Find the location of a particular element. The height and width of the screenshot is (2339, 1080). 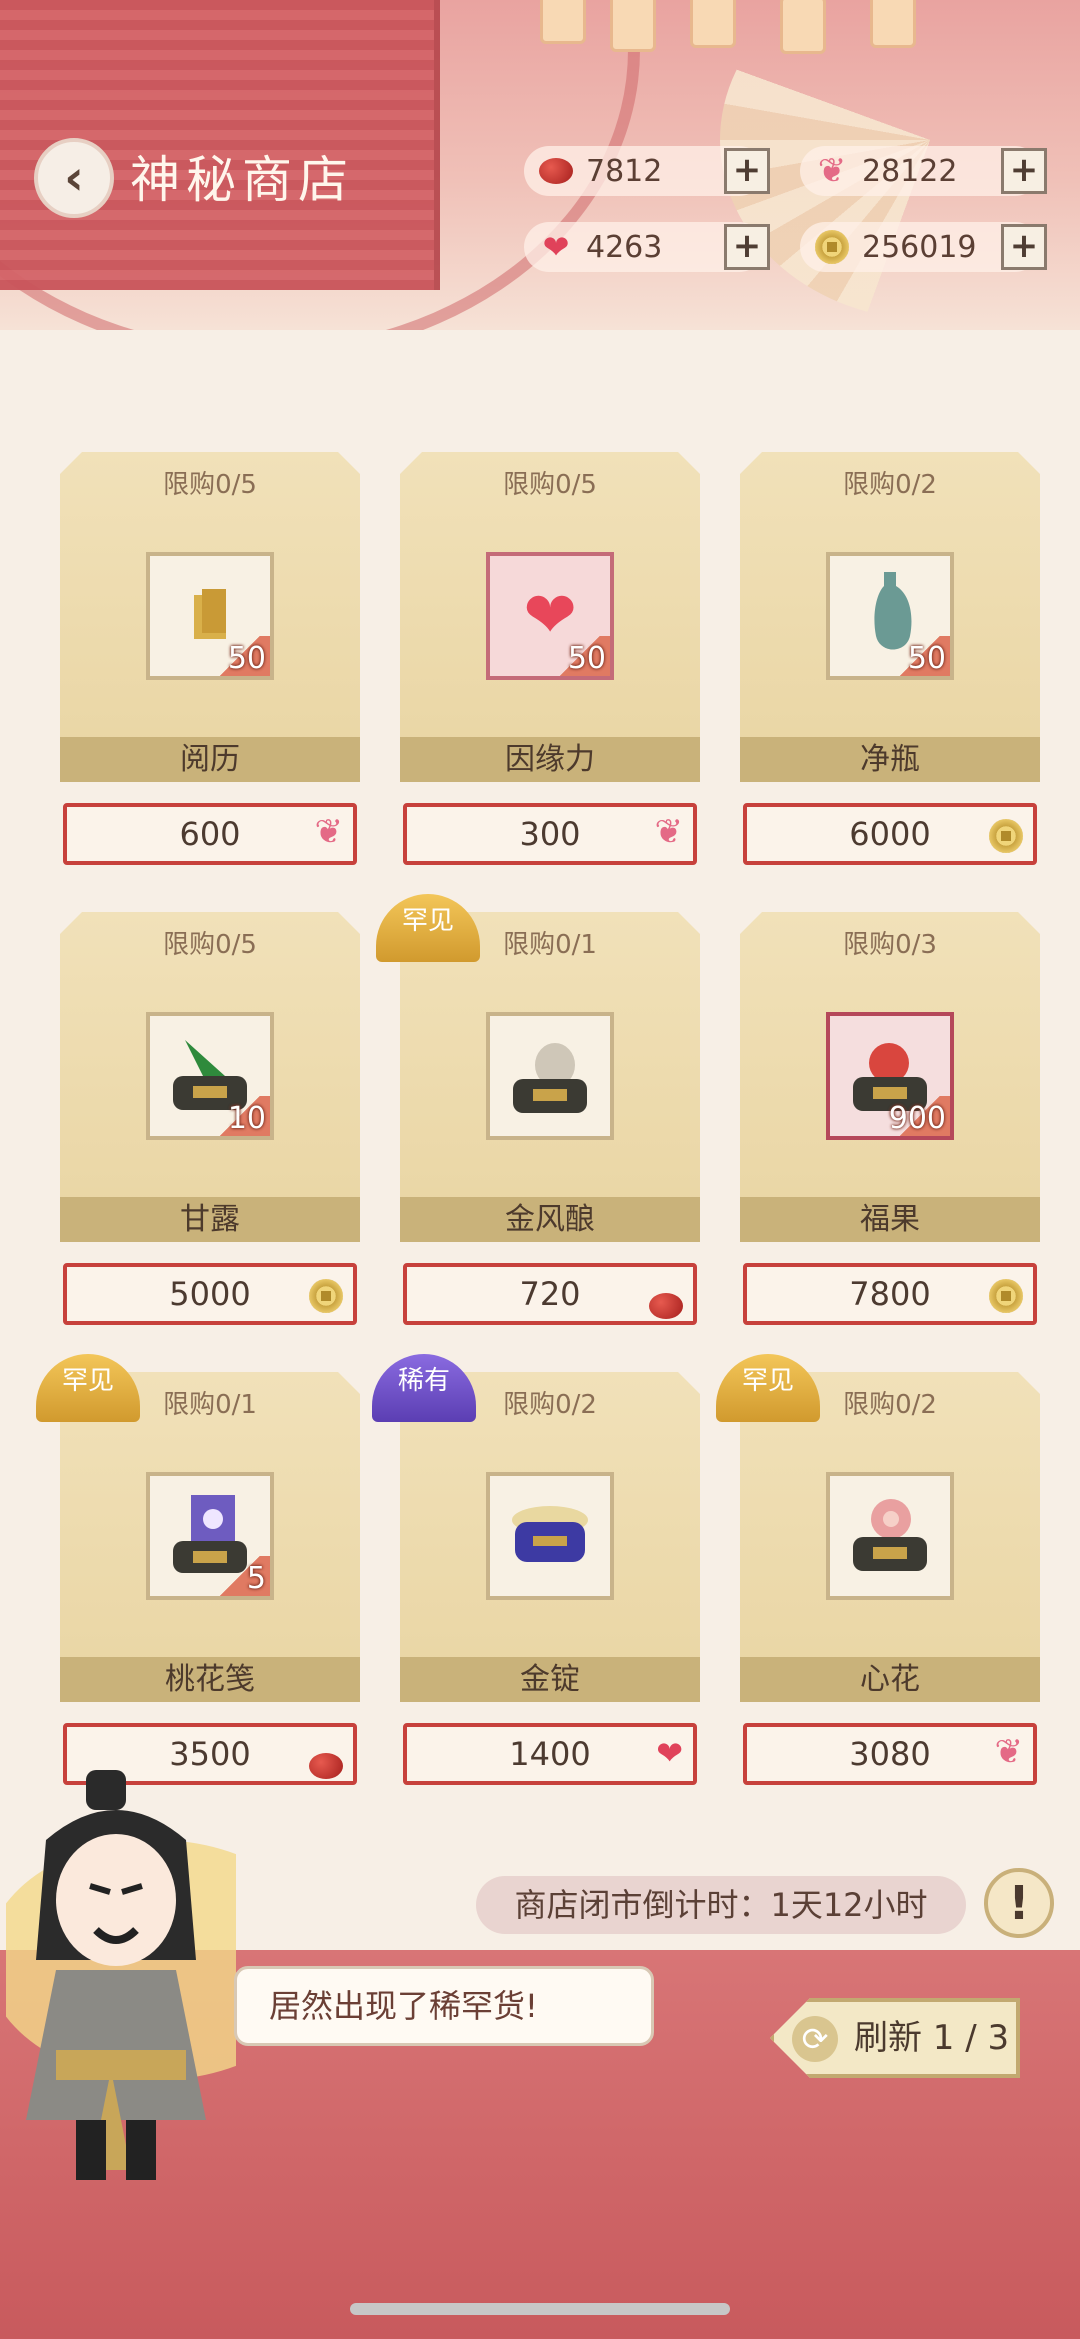

add-coin-button: + is located at coordinates (1024, 247).